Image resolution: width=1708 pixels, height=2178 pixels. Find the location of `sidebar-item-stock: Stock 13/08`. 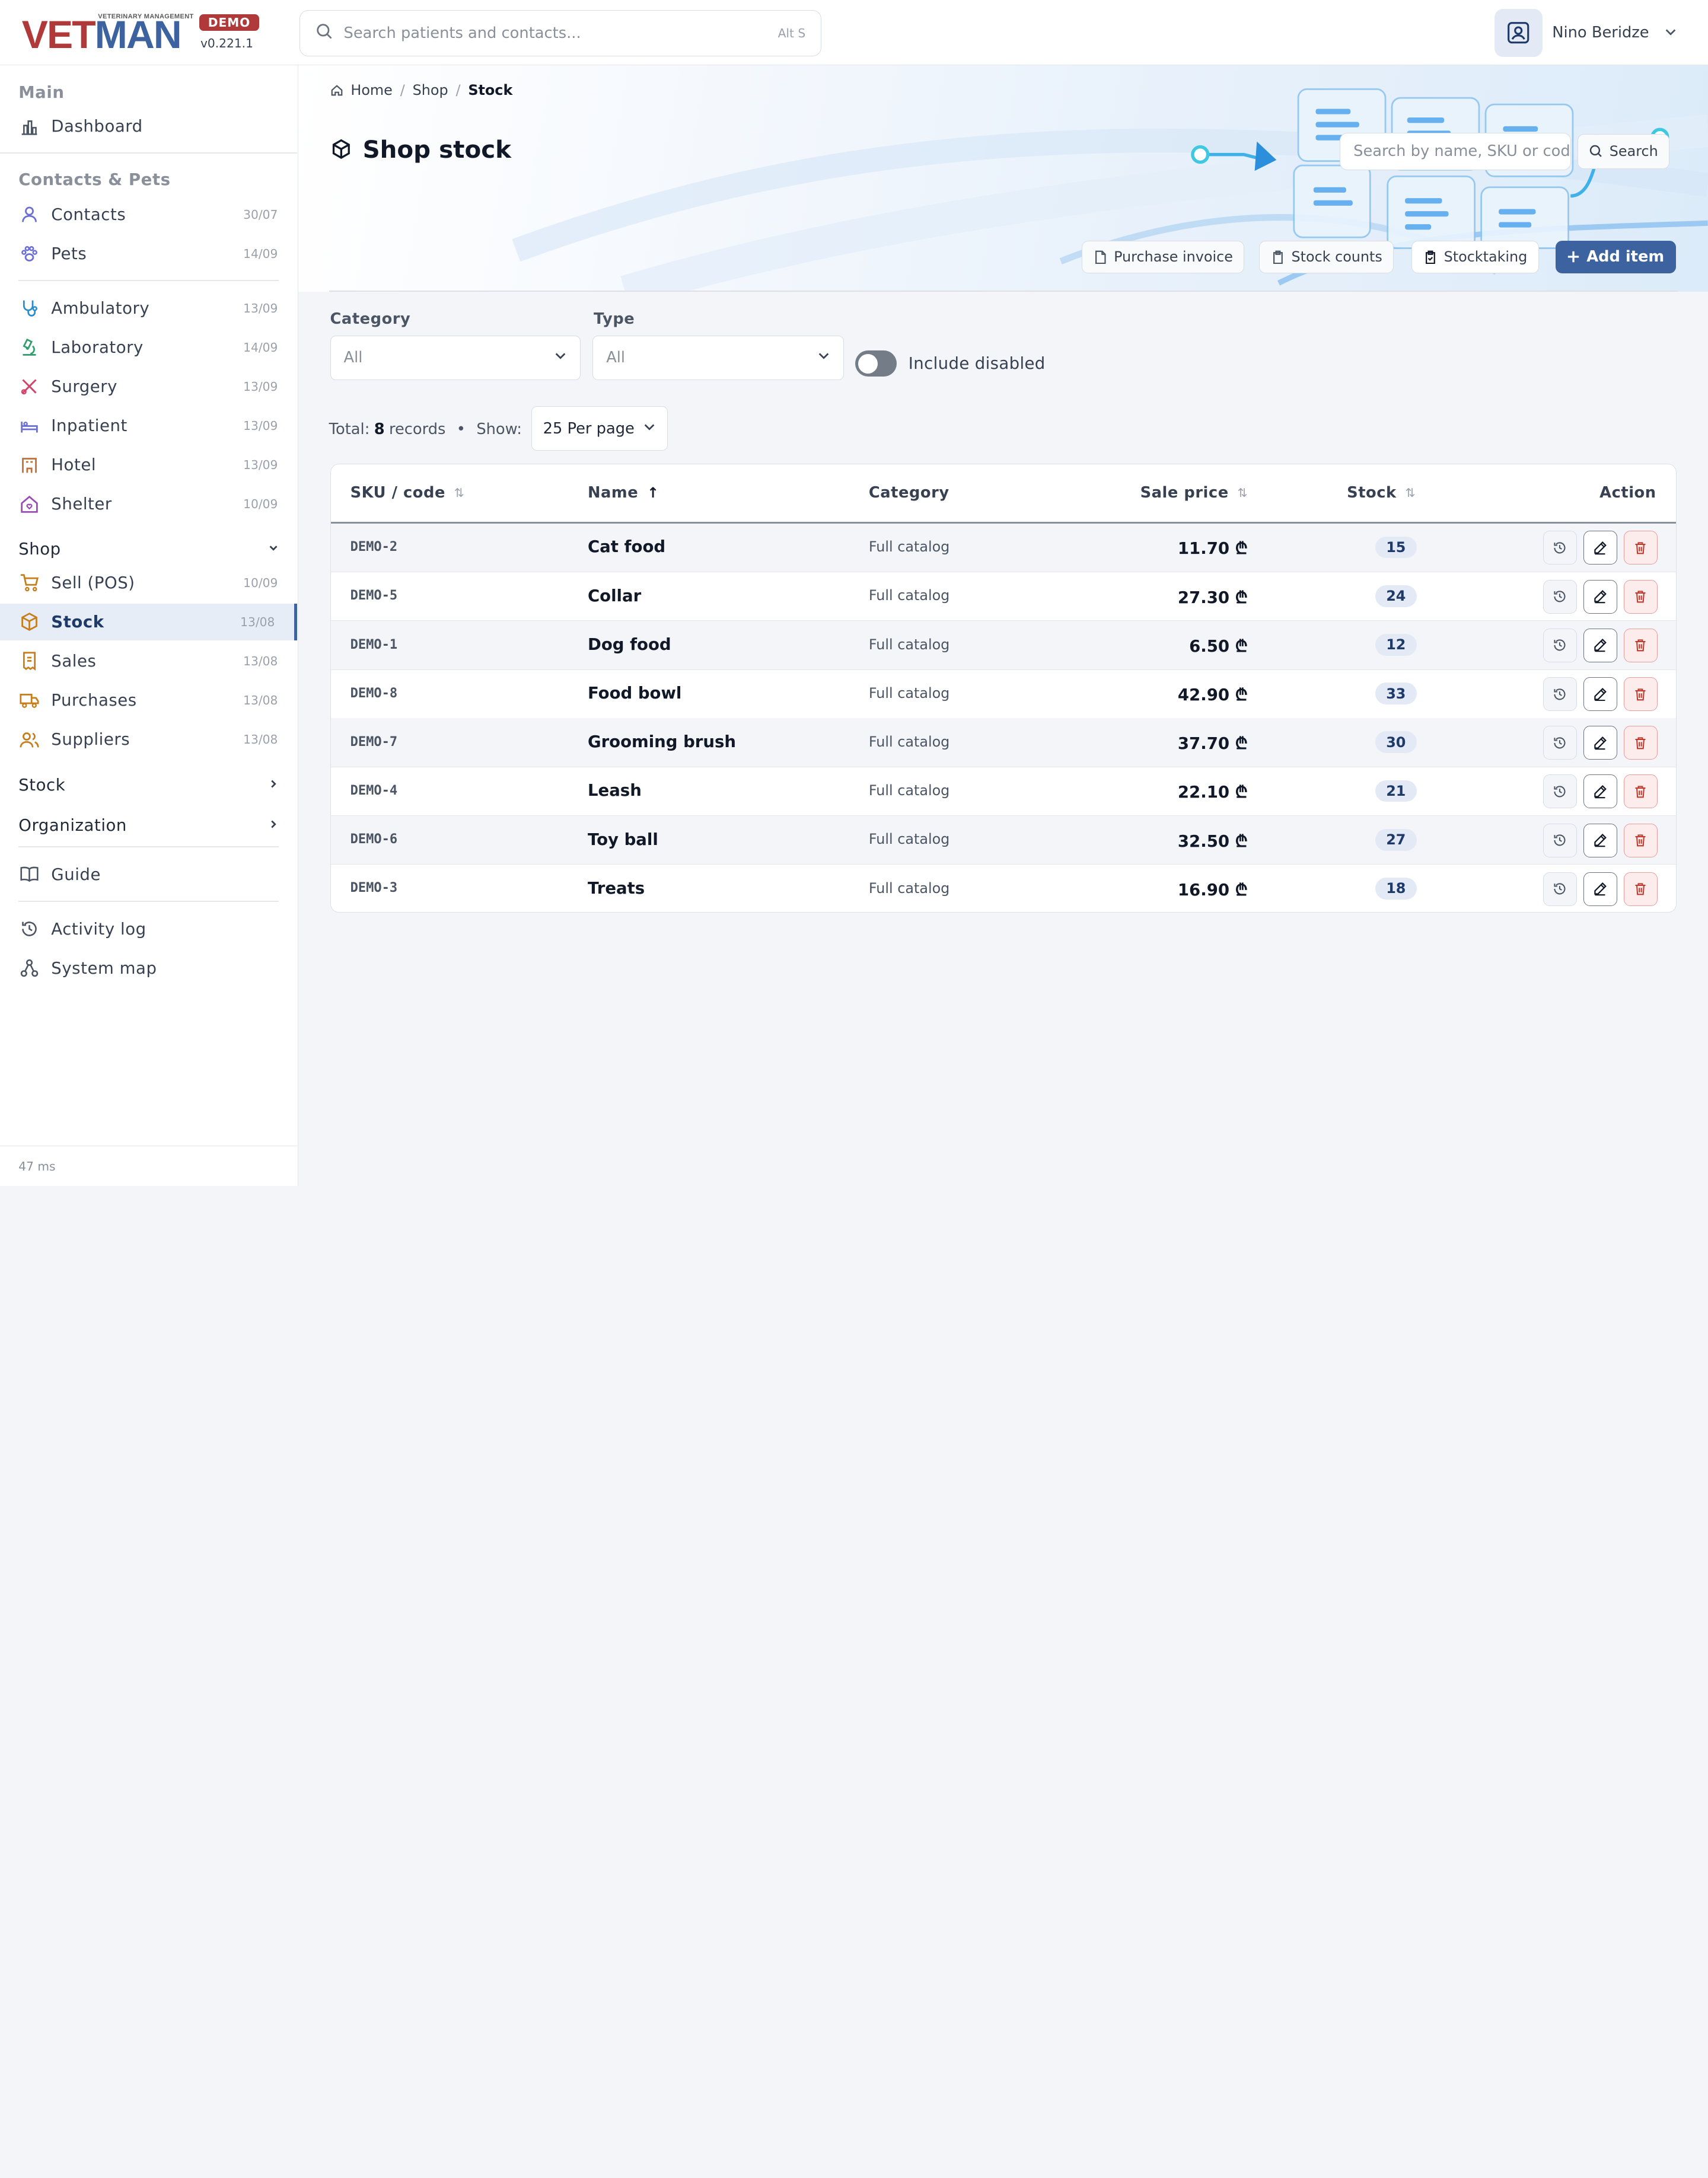

sidebar-item-stock: Stock 13/08 is located at coordinates (149, 621).